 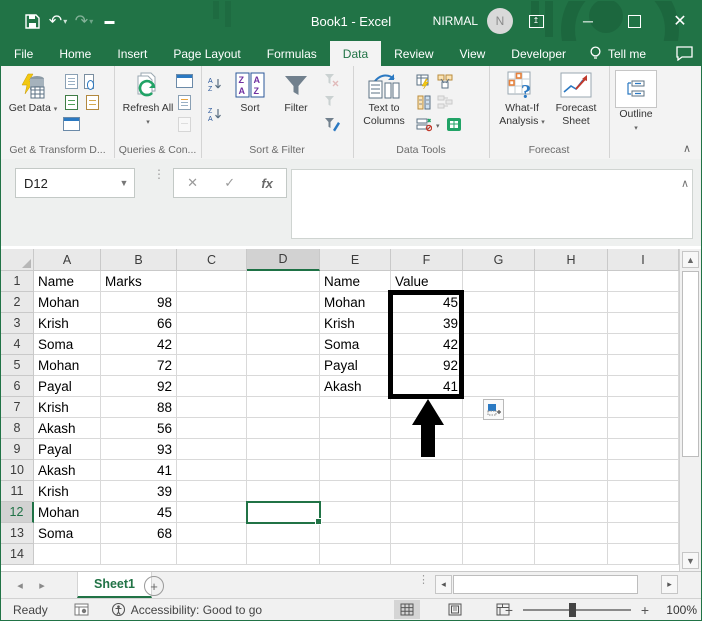 I want to click on cell-E7, so click(x=355, y=407).